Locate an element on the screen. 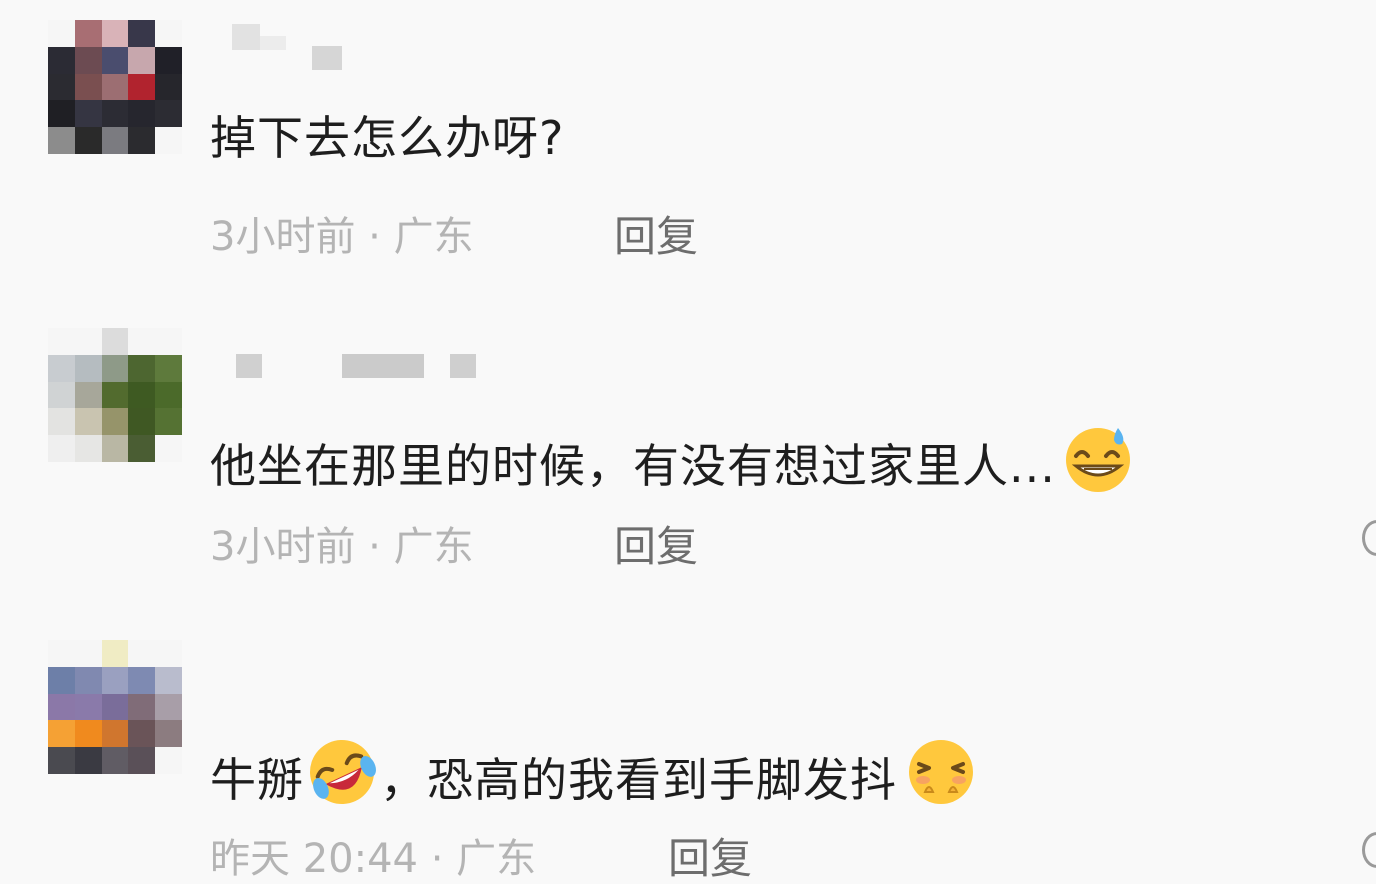  comment-meta: 昨天 20:44 · 广东 is located at coordinates (373, 859).